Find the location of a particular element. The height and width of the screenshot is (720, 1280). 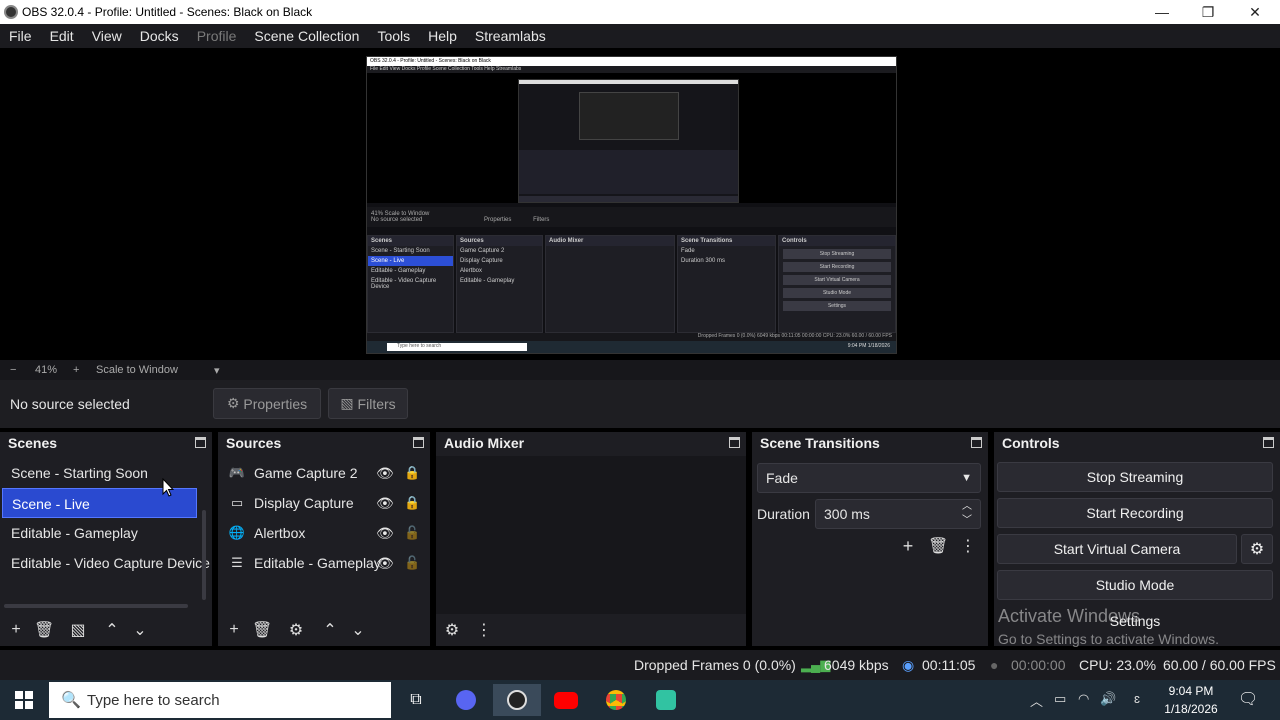

source-label: Alertbox is located at coordinates (280, 533).